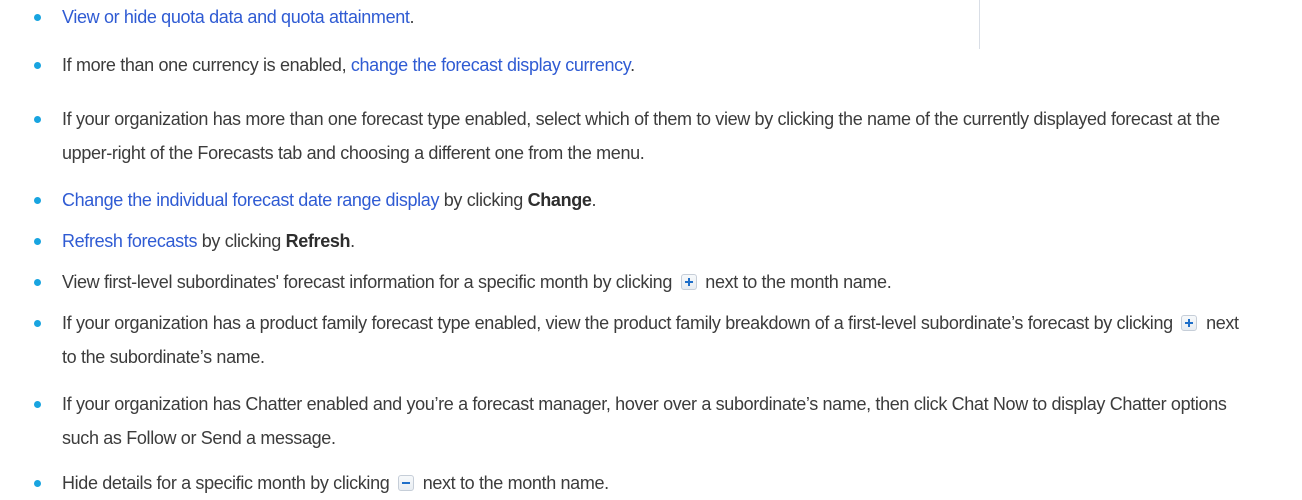 This screenshot has width=1302, height=500. I want to click on refresh-button-label: Refresh, so click(318, 241).